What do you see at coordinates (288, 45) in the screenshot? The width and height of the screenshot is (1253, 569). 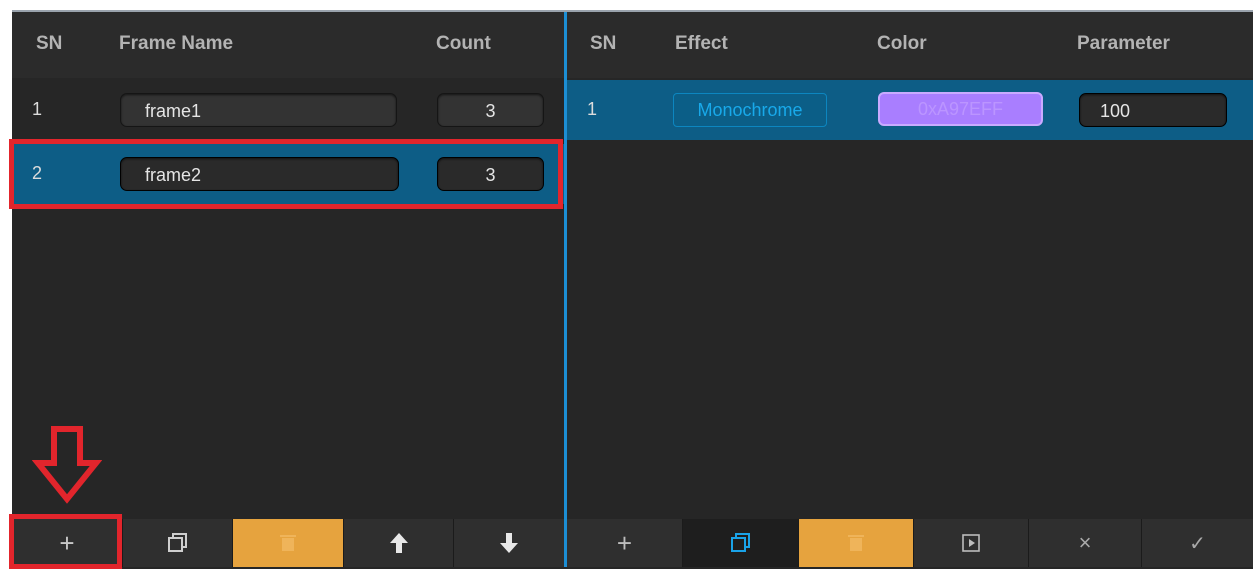 I see `frame-table-header: SN Frame Name Count` at bounding box center [288, 45].